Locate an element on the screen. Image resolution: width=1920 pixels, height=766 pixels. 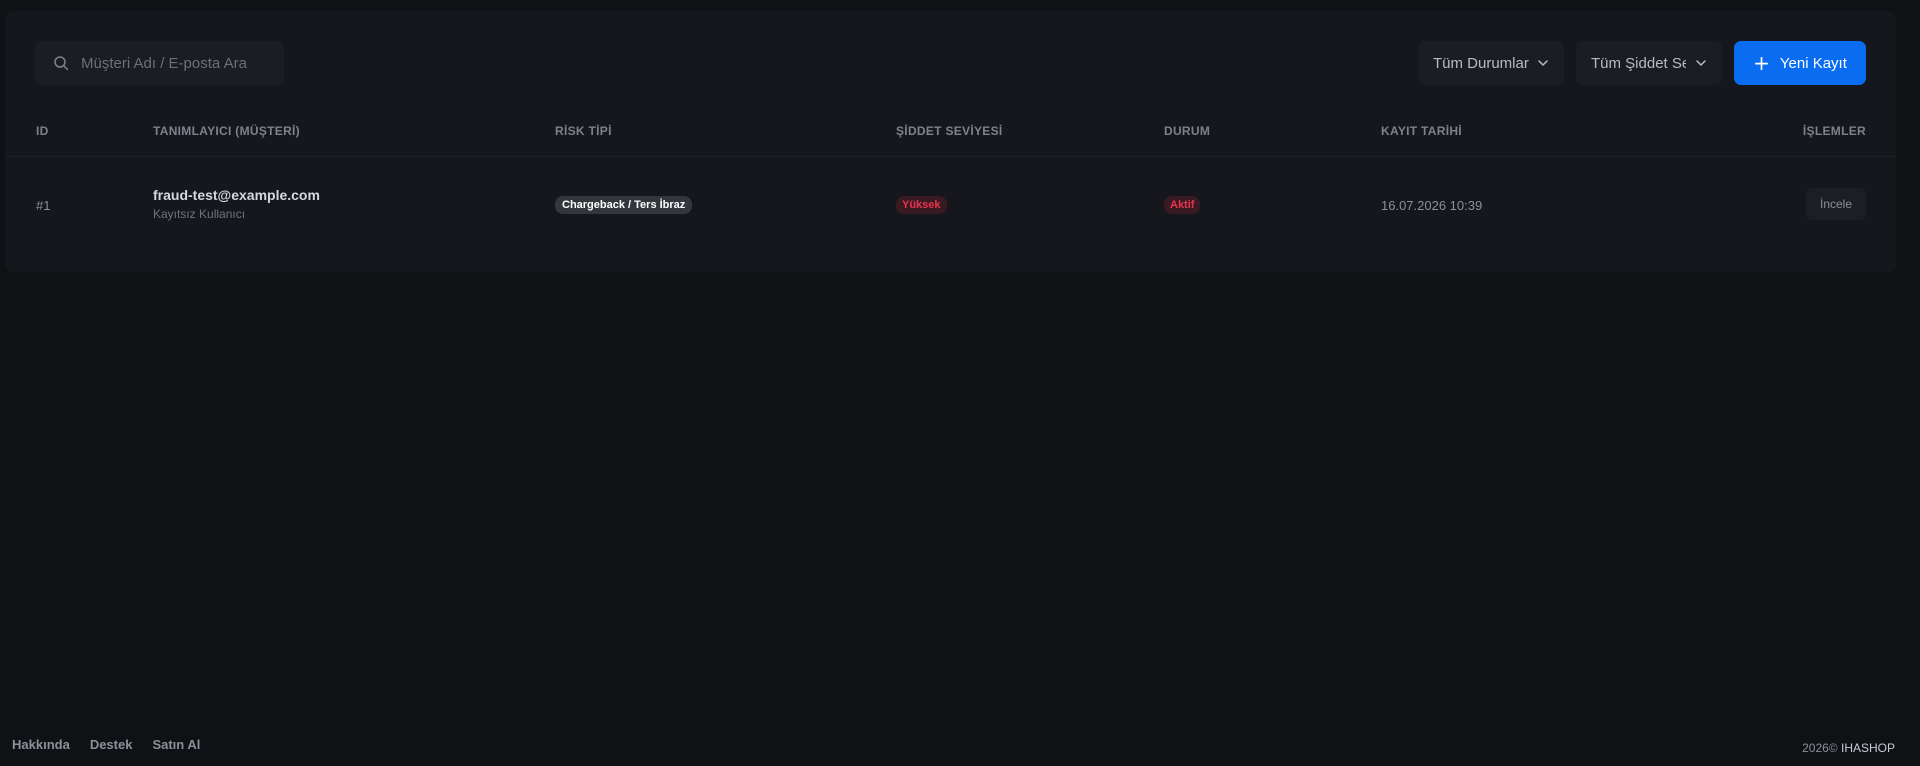
row-user-type: Kayıtsız Kullanıcı is located at coordinates (199, 214).